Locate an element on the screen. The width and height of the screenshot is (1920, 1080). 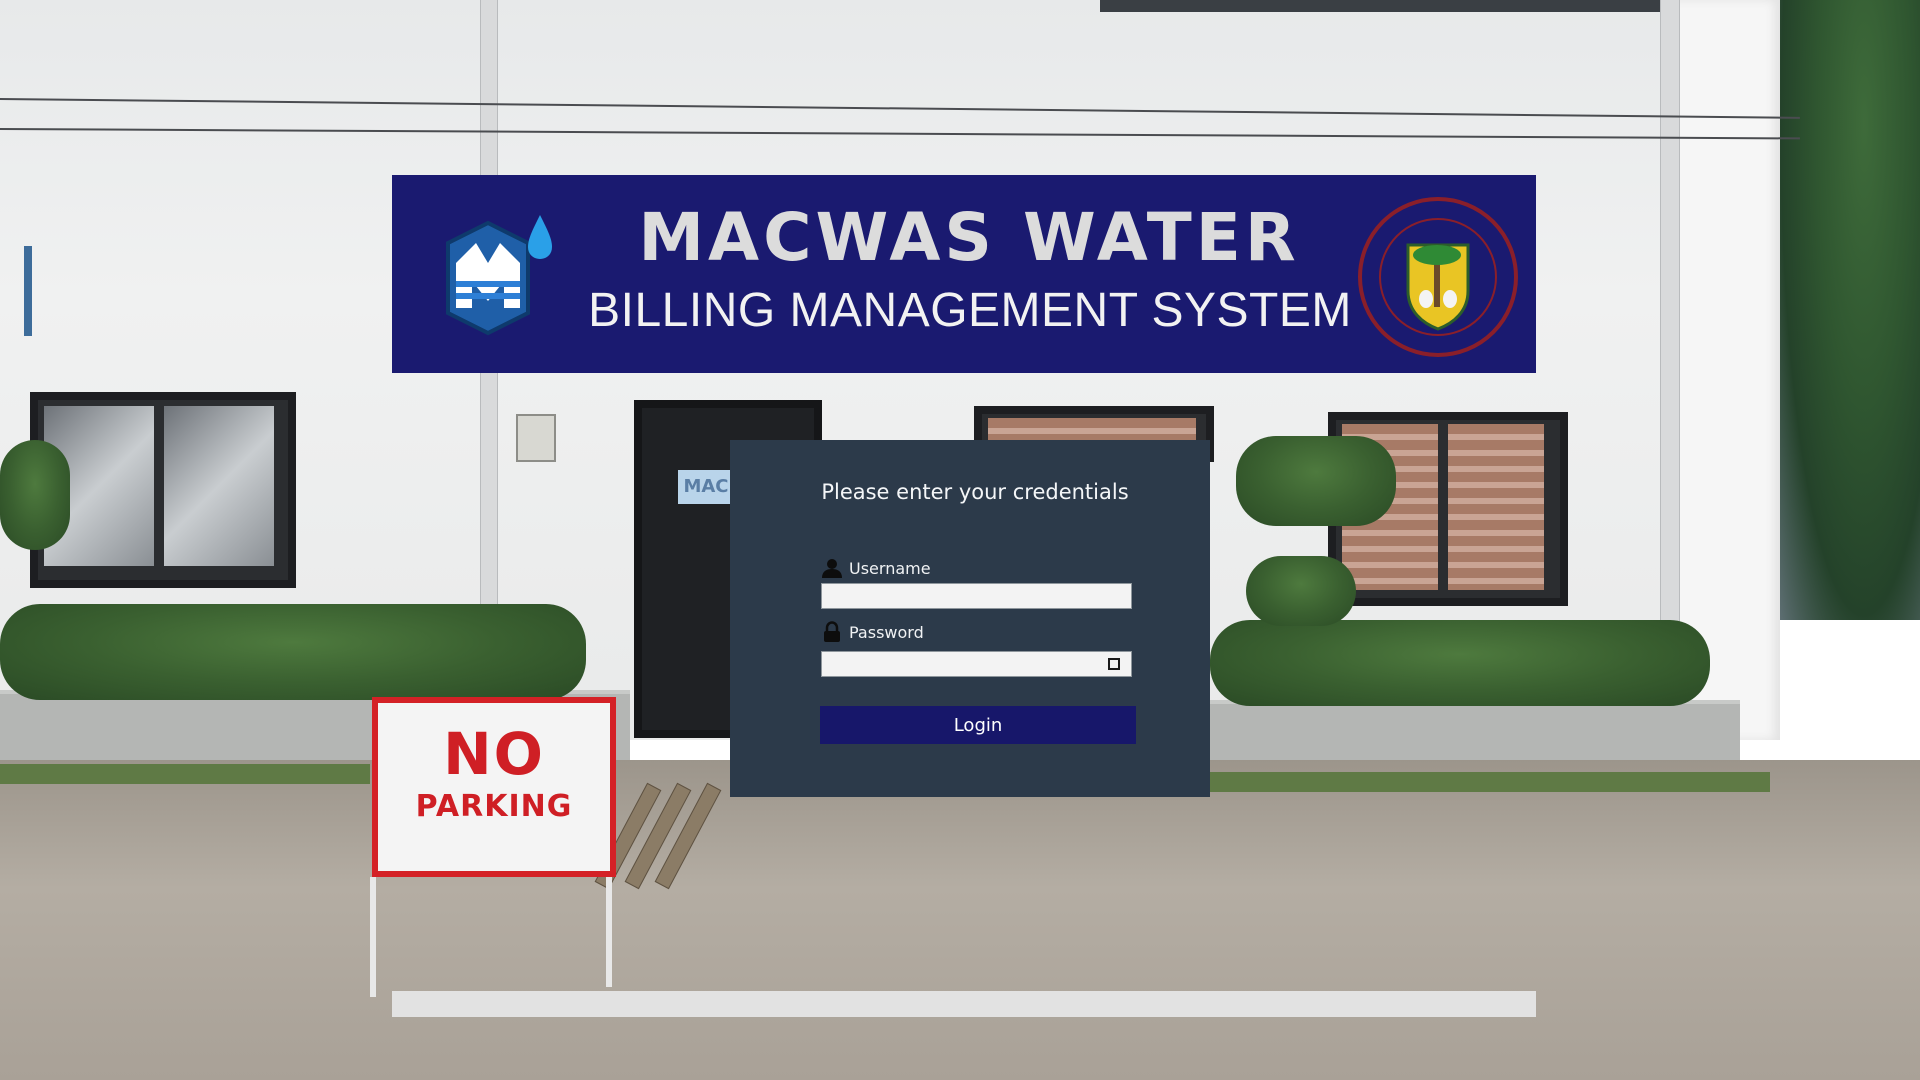
wall-bracket is located at coordinates (28, 291).